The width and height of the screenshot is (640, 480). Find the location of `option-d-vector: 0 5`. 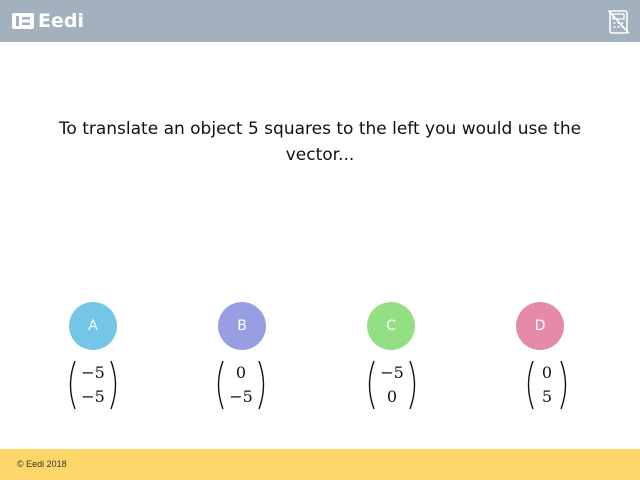

option-d-vector: 0 5 is located at coordinates (547, 385).